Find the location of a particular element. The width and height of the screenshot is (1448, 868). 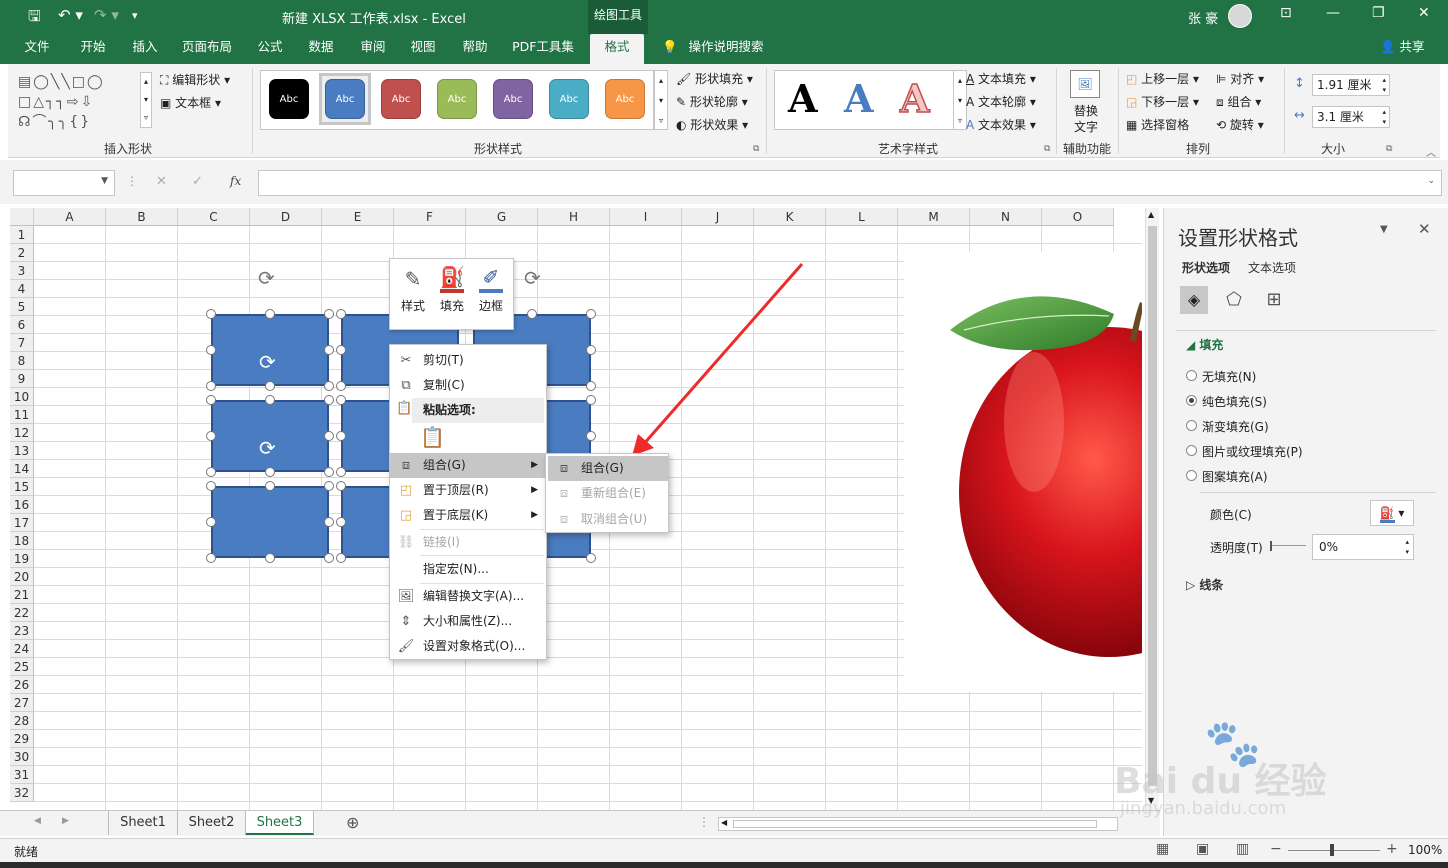

mini-border-button: ✐ 边框 is located at coordinates (491, 295).